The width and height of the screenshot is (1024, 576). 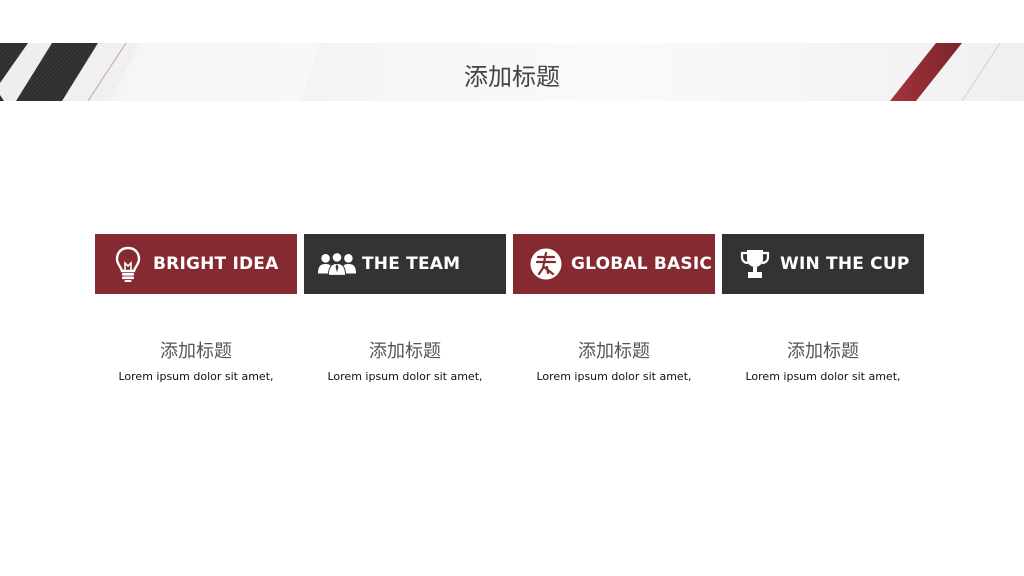 I want to click on header-banner: 添加标题, so click(x=512, y=72).